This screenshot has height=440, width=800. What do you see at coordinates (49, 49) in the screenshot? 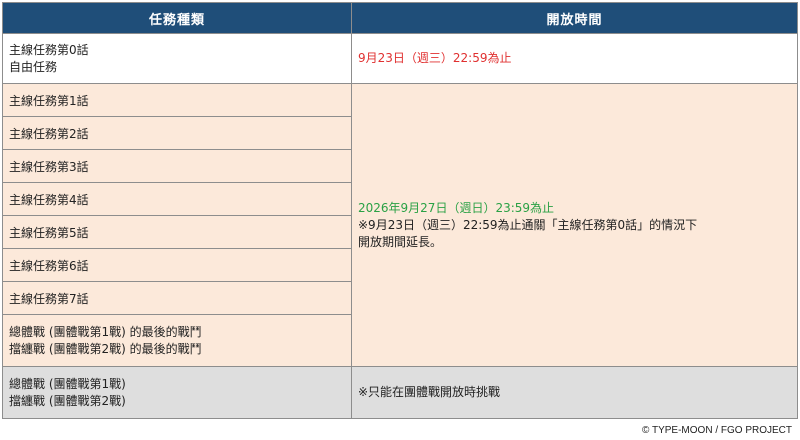
I see `quest-type-label: 主線任務第0話` at bounding box center [49, 49].